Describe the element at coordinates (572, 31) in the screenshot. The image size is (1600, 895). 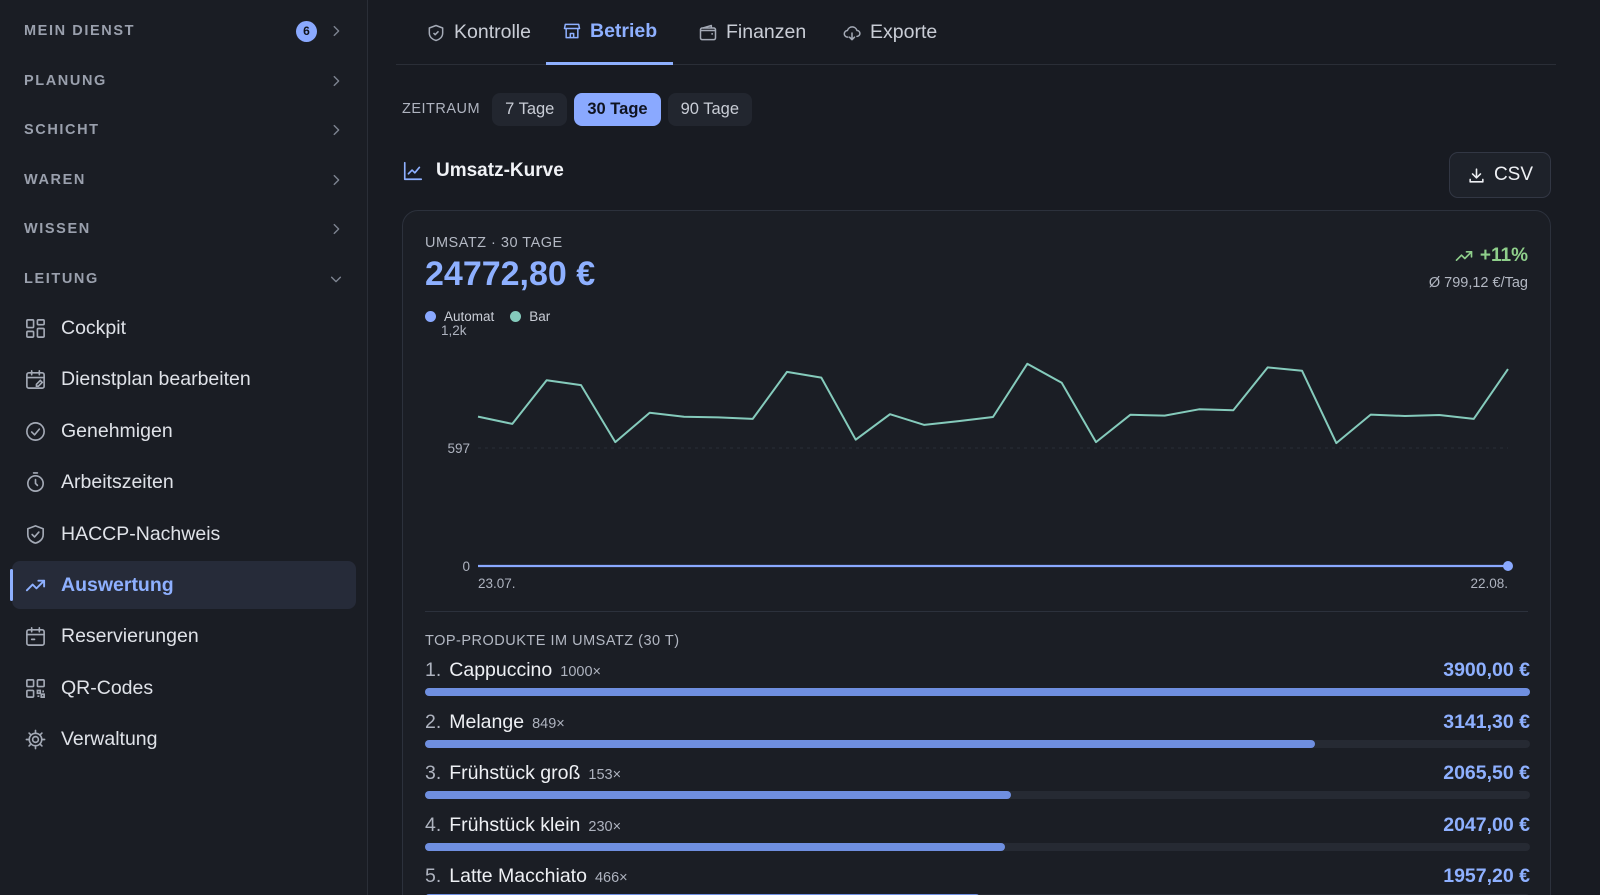
I see `store-icon` at that location.